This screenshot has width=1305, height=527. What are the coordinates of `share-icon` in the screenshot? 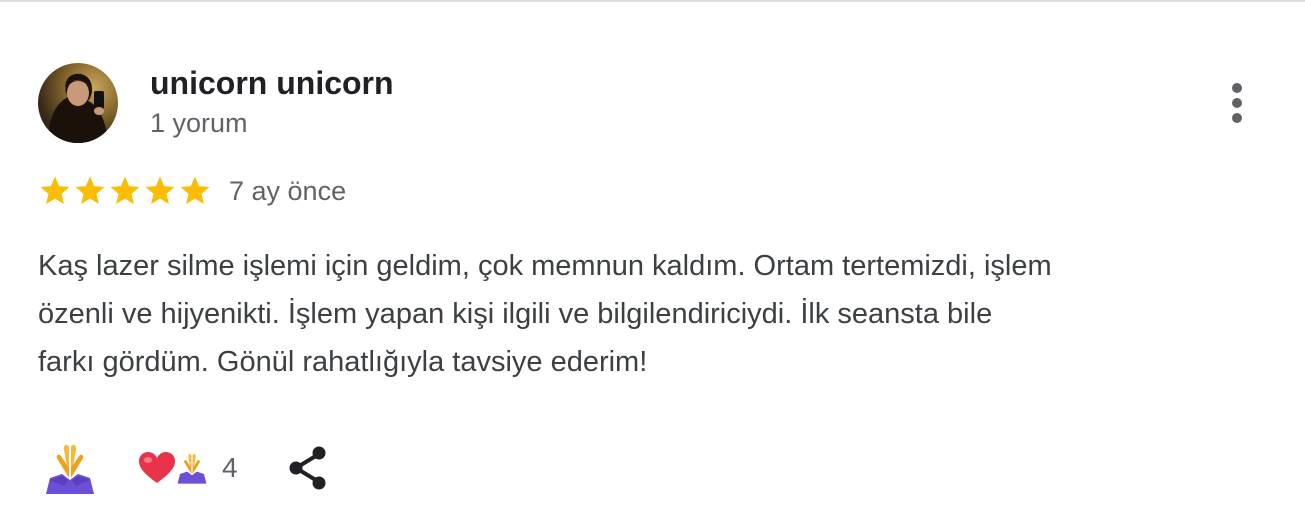 It's located at (307, 468).